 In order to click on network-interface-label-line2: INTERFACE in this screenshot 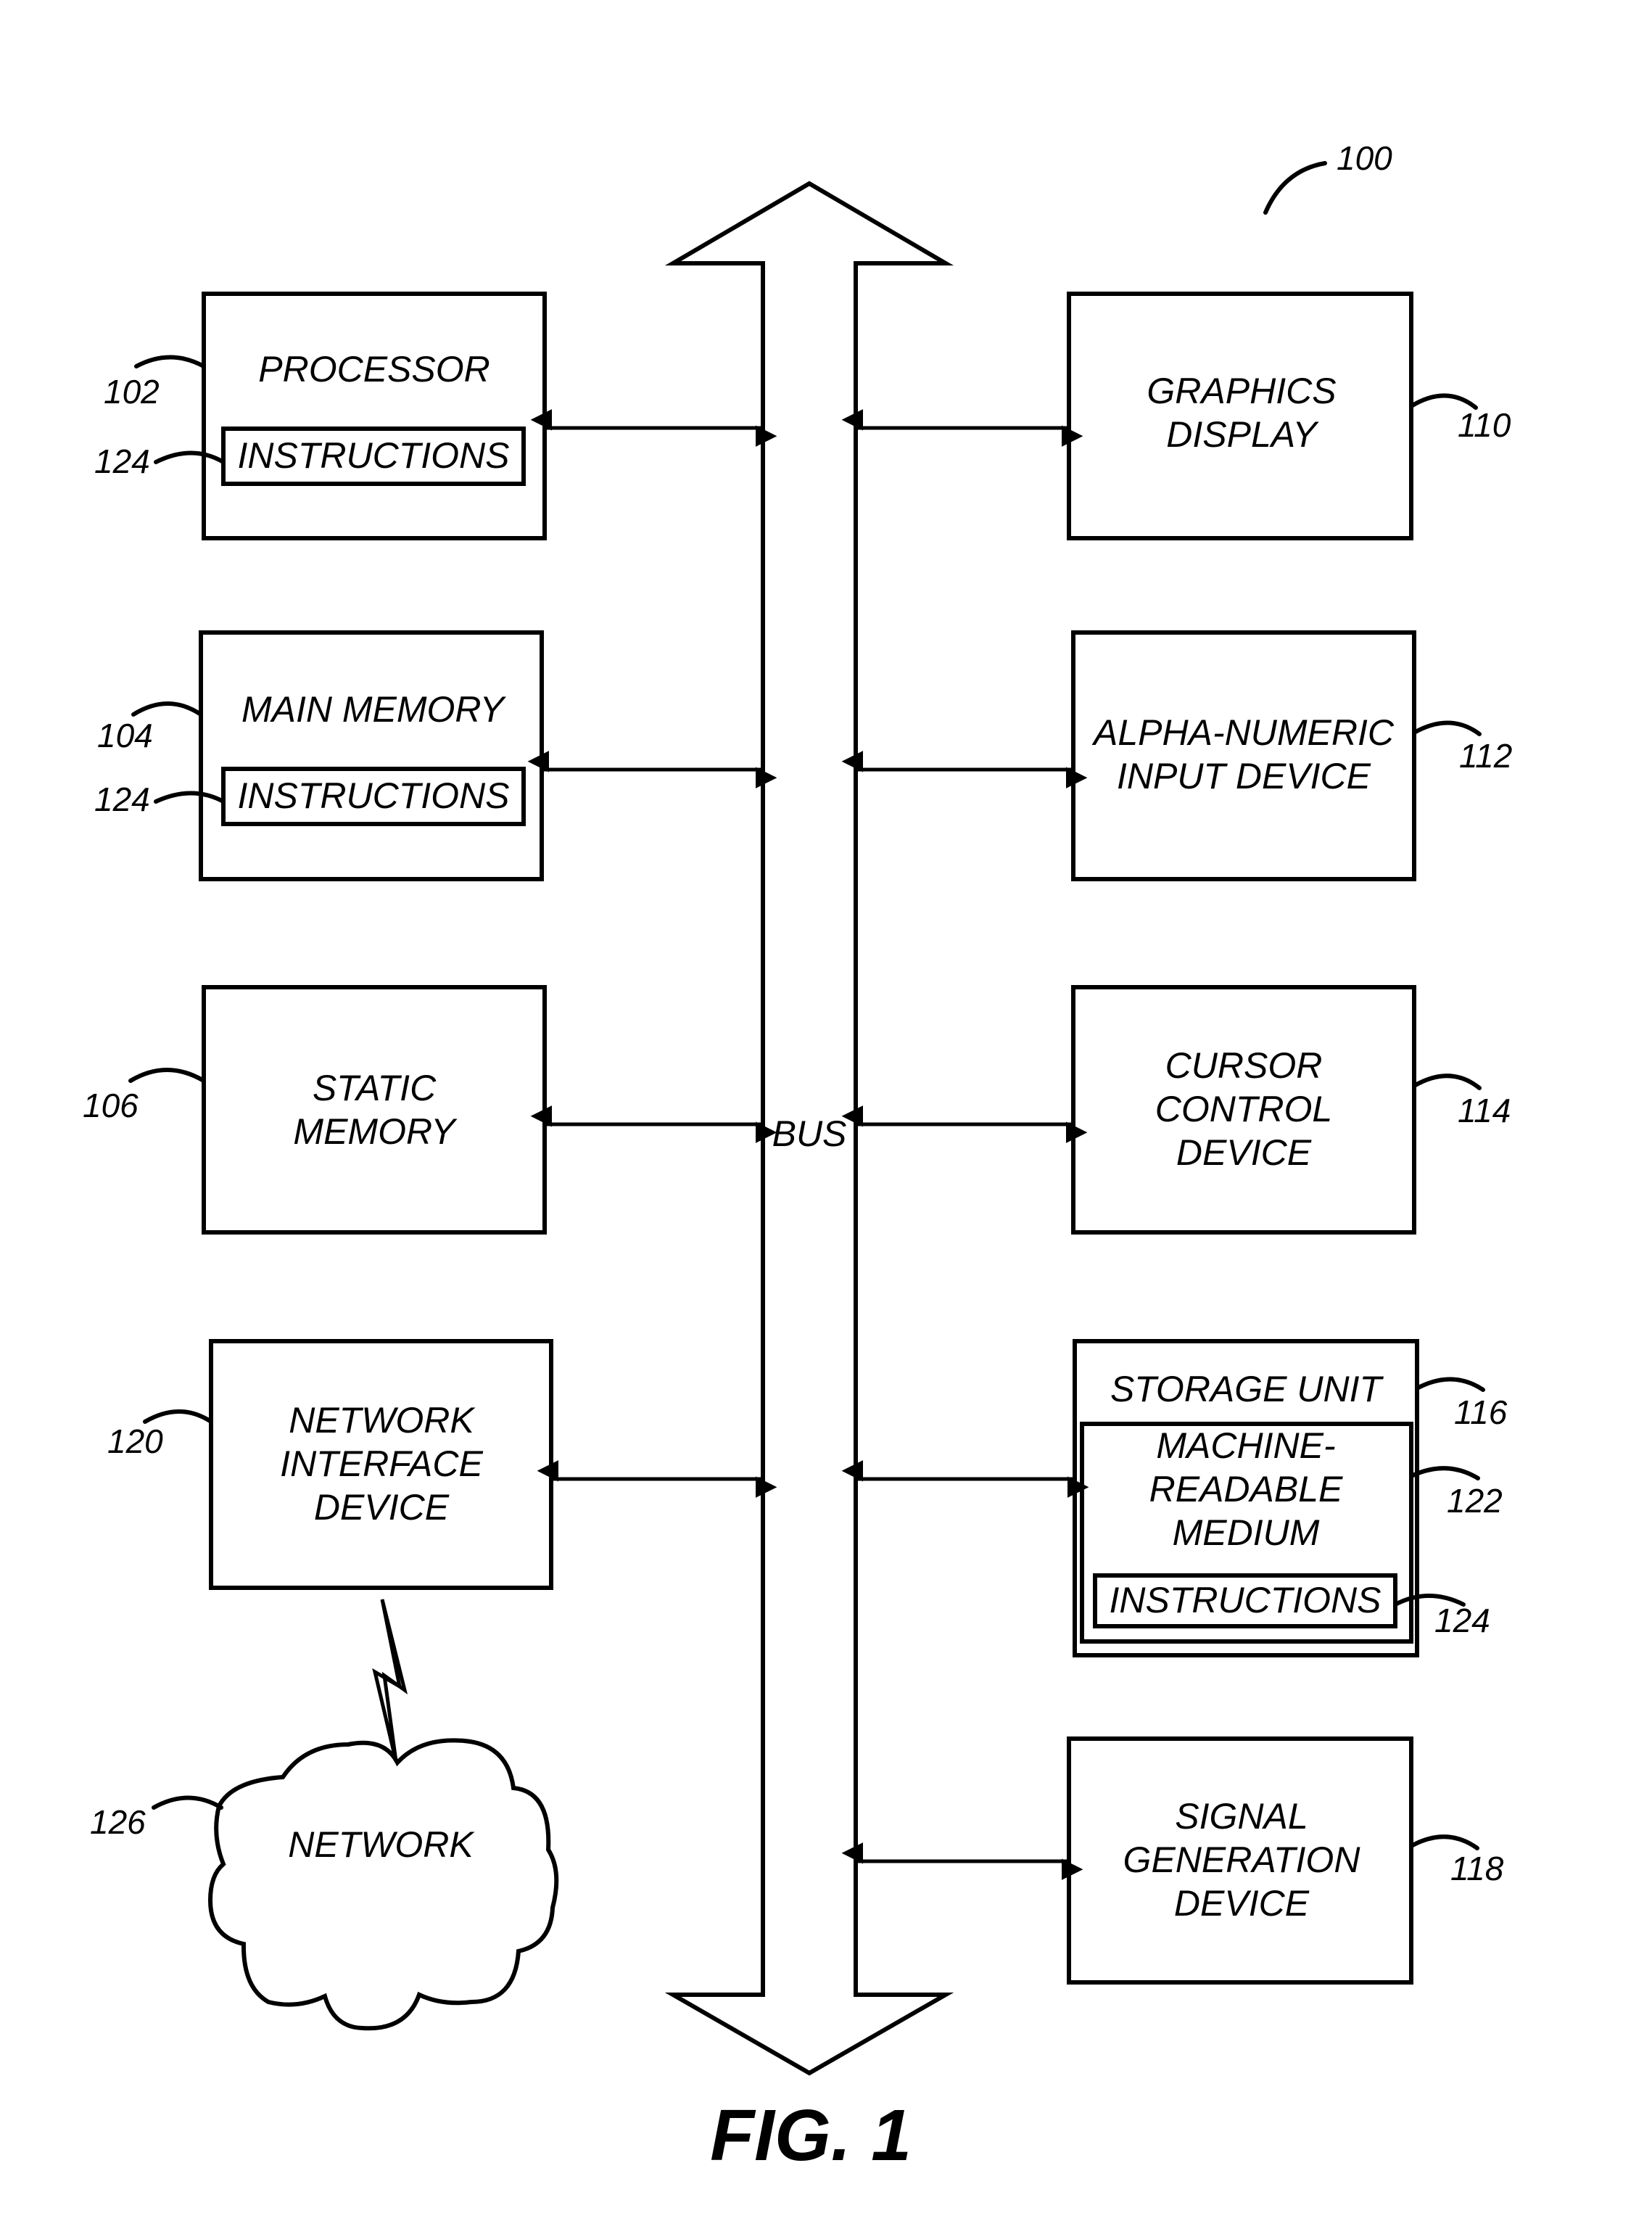, I will do `click(381, 1463)`.